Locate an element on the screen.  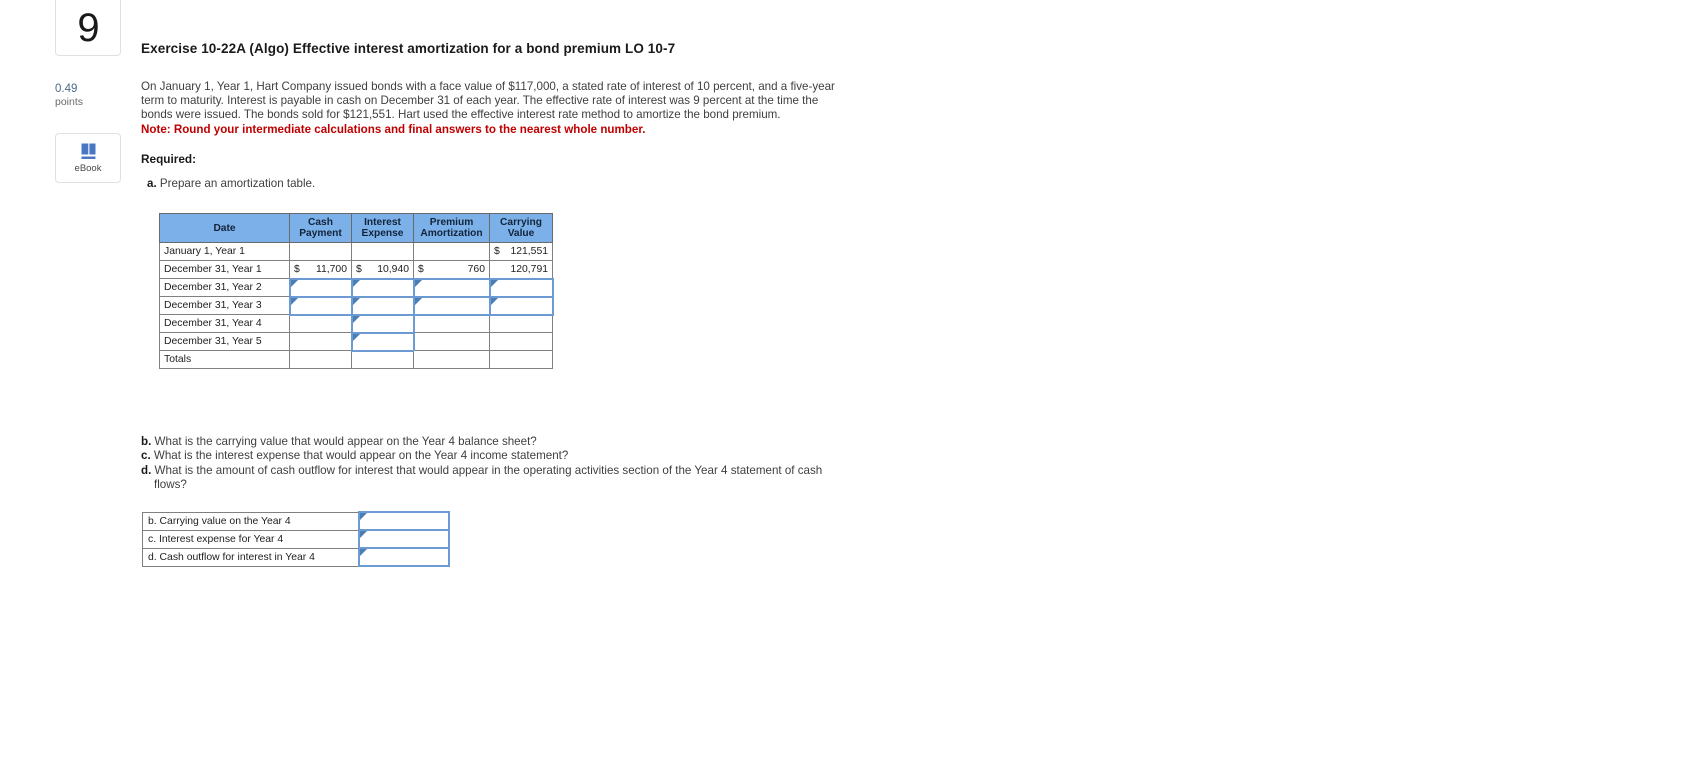
table-row: December 31, Year 5 is located at coordinates (356, 341).